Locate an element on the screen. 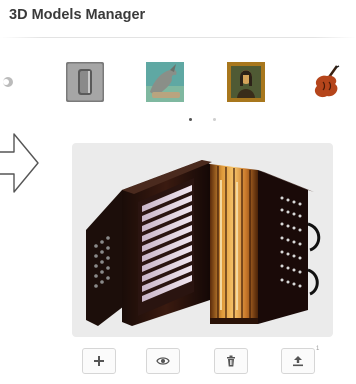 The height and width of the screenshot is (384, 356). arrow-right-icon is located at coordinates (20, 163).